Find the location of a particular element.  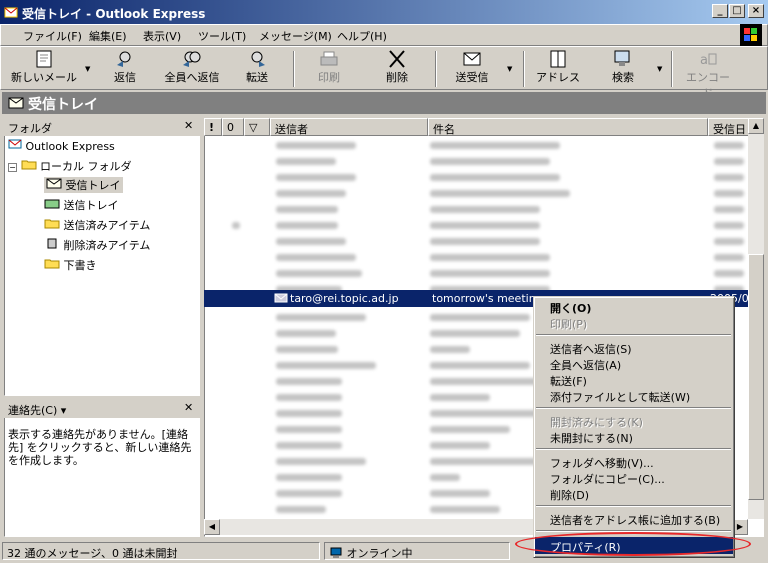

column-subject: 件名 is located at coordinates (568, 127).